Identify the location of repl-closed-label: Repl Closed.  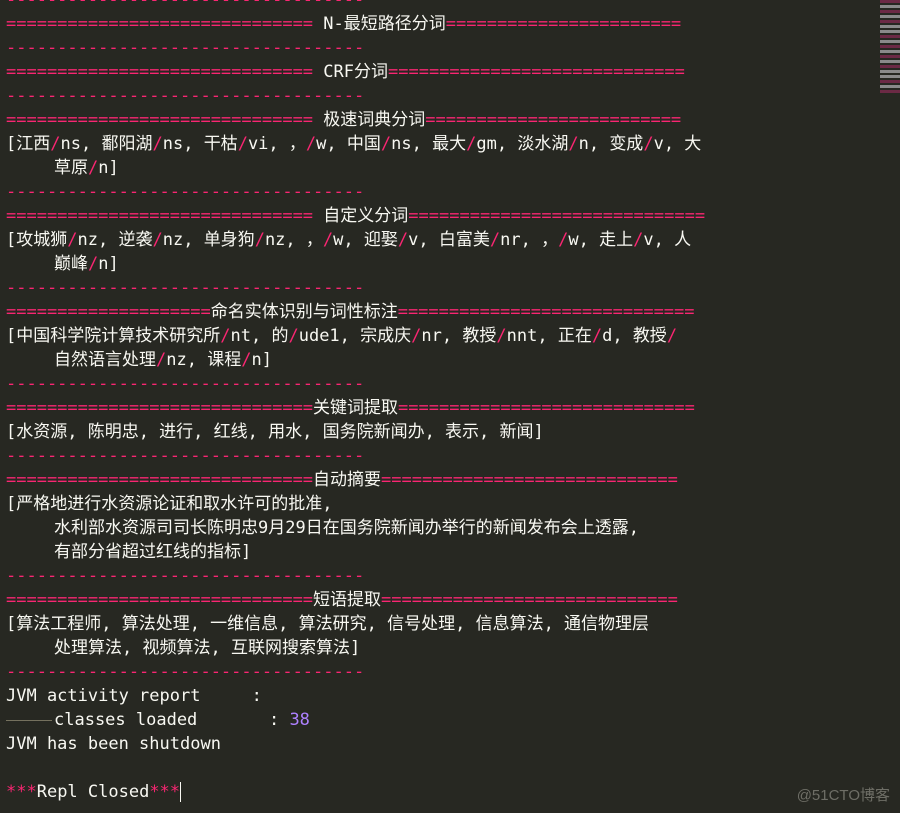
(93, 792).